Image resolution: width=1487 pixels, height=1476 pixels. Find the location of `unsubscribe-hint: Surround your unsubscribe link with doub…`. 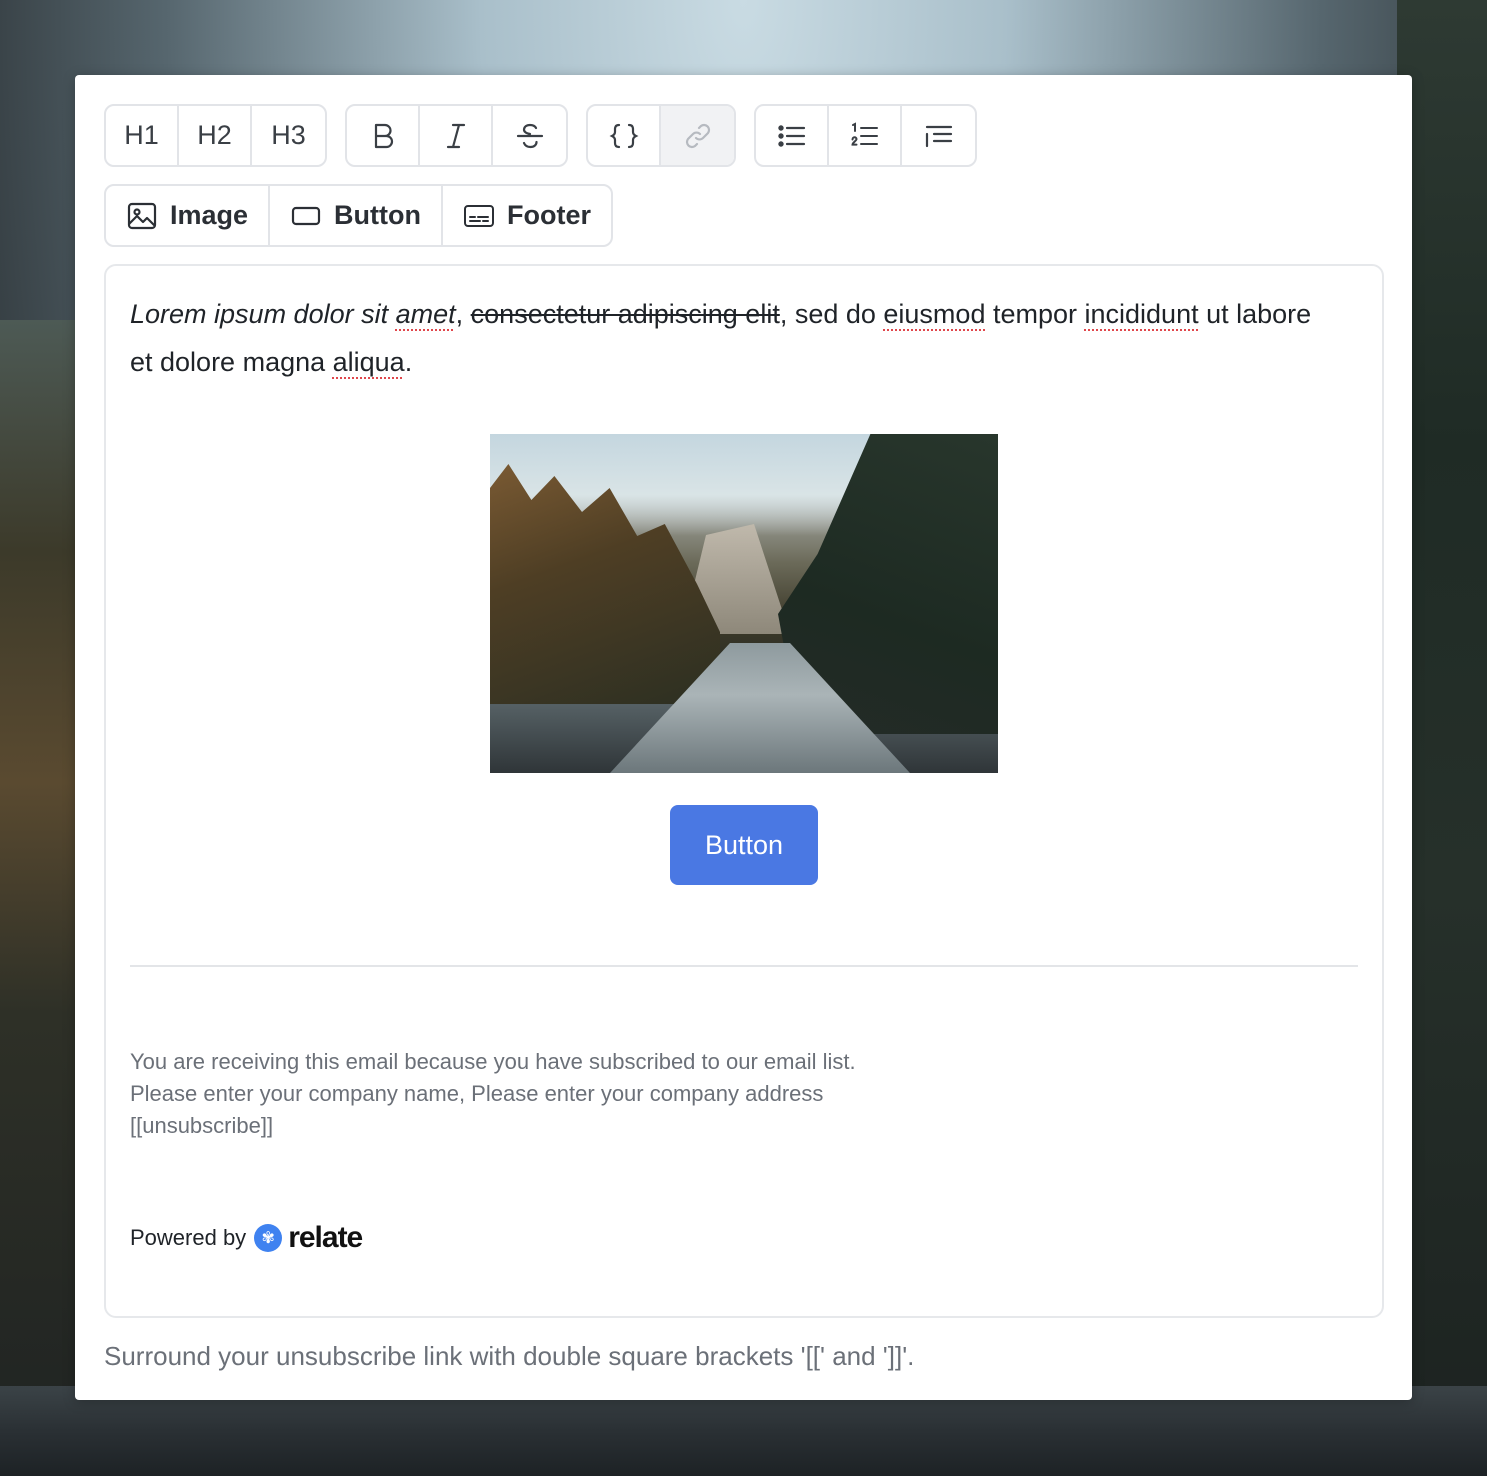

unsubscribe-hint: Surround your unsubscribe link with doub… is located at coordinates (509, 1356).